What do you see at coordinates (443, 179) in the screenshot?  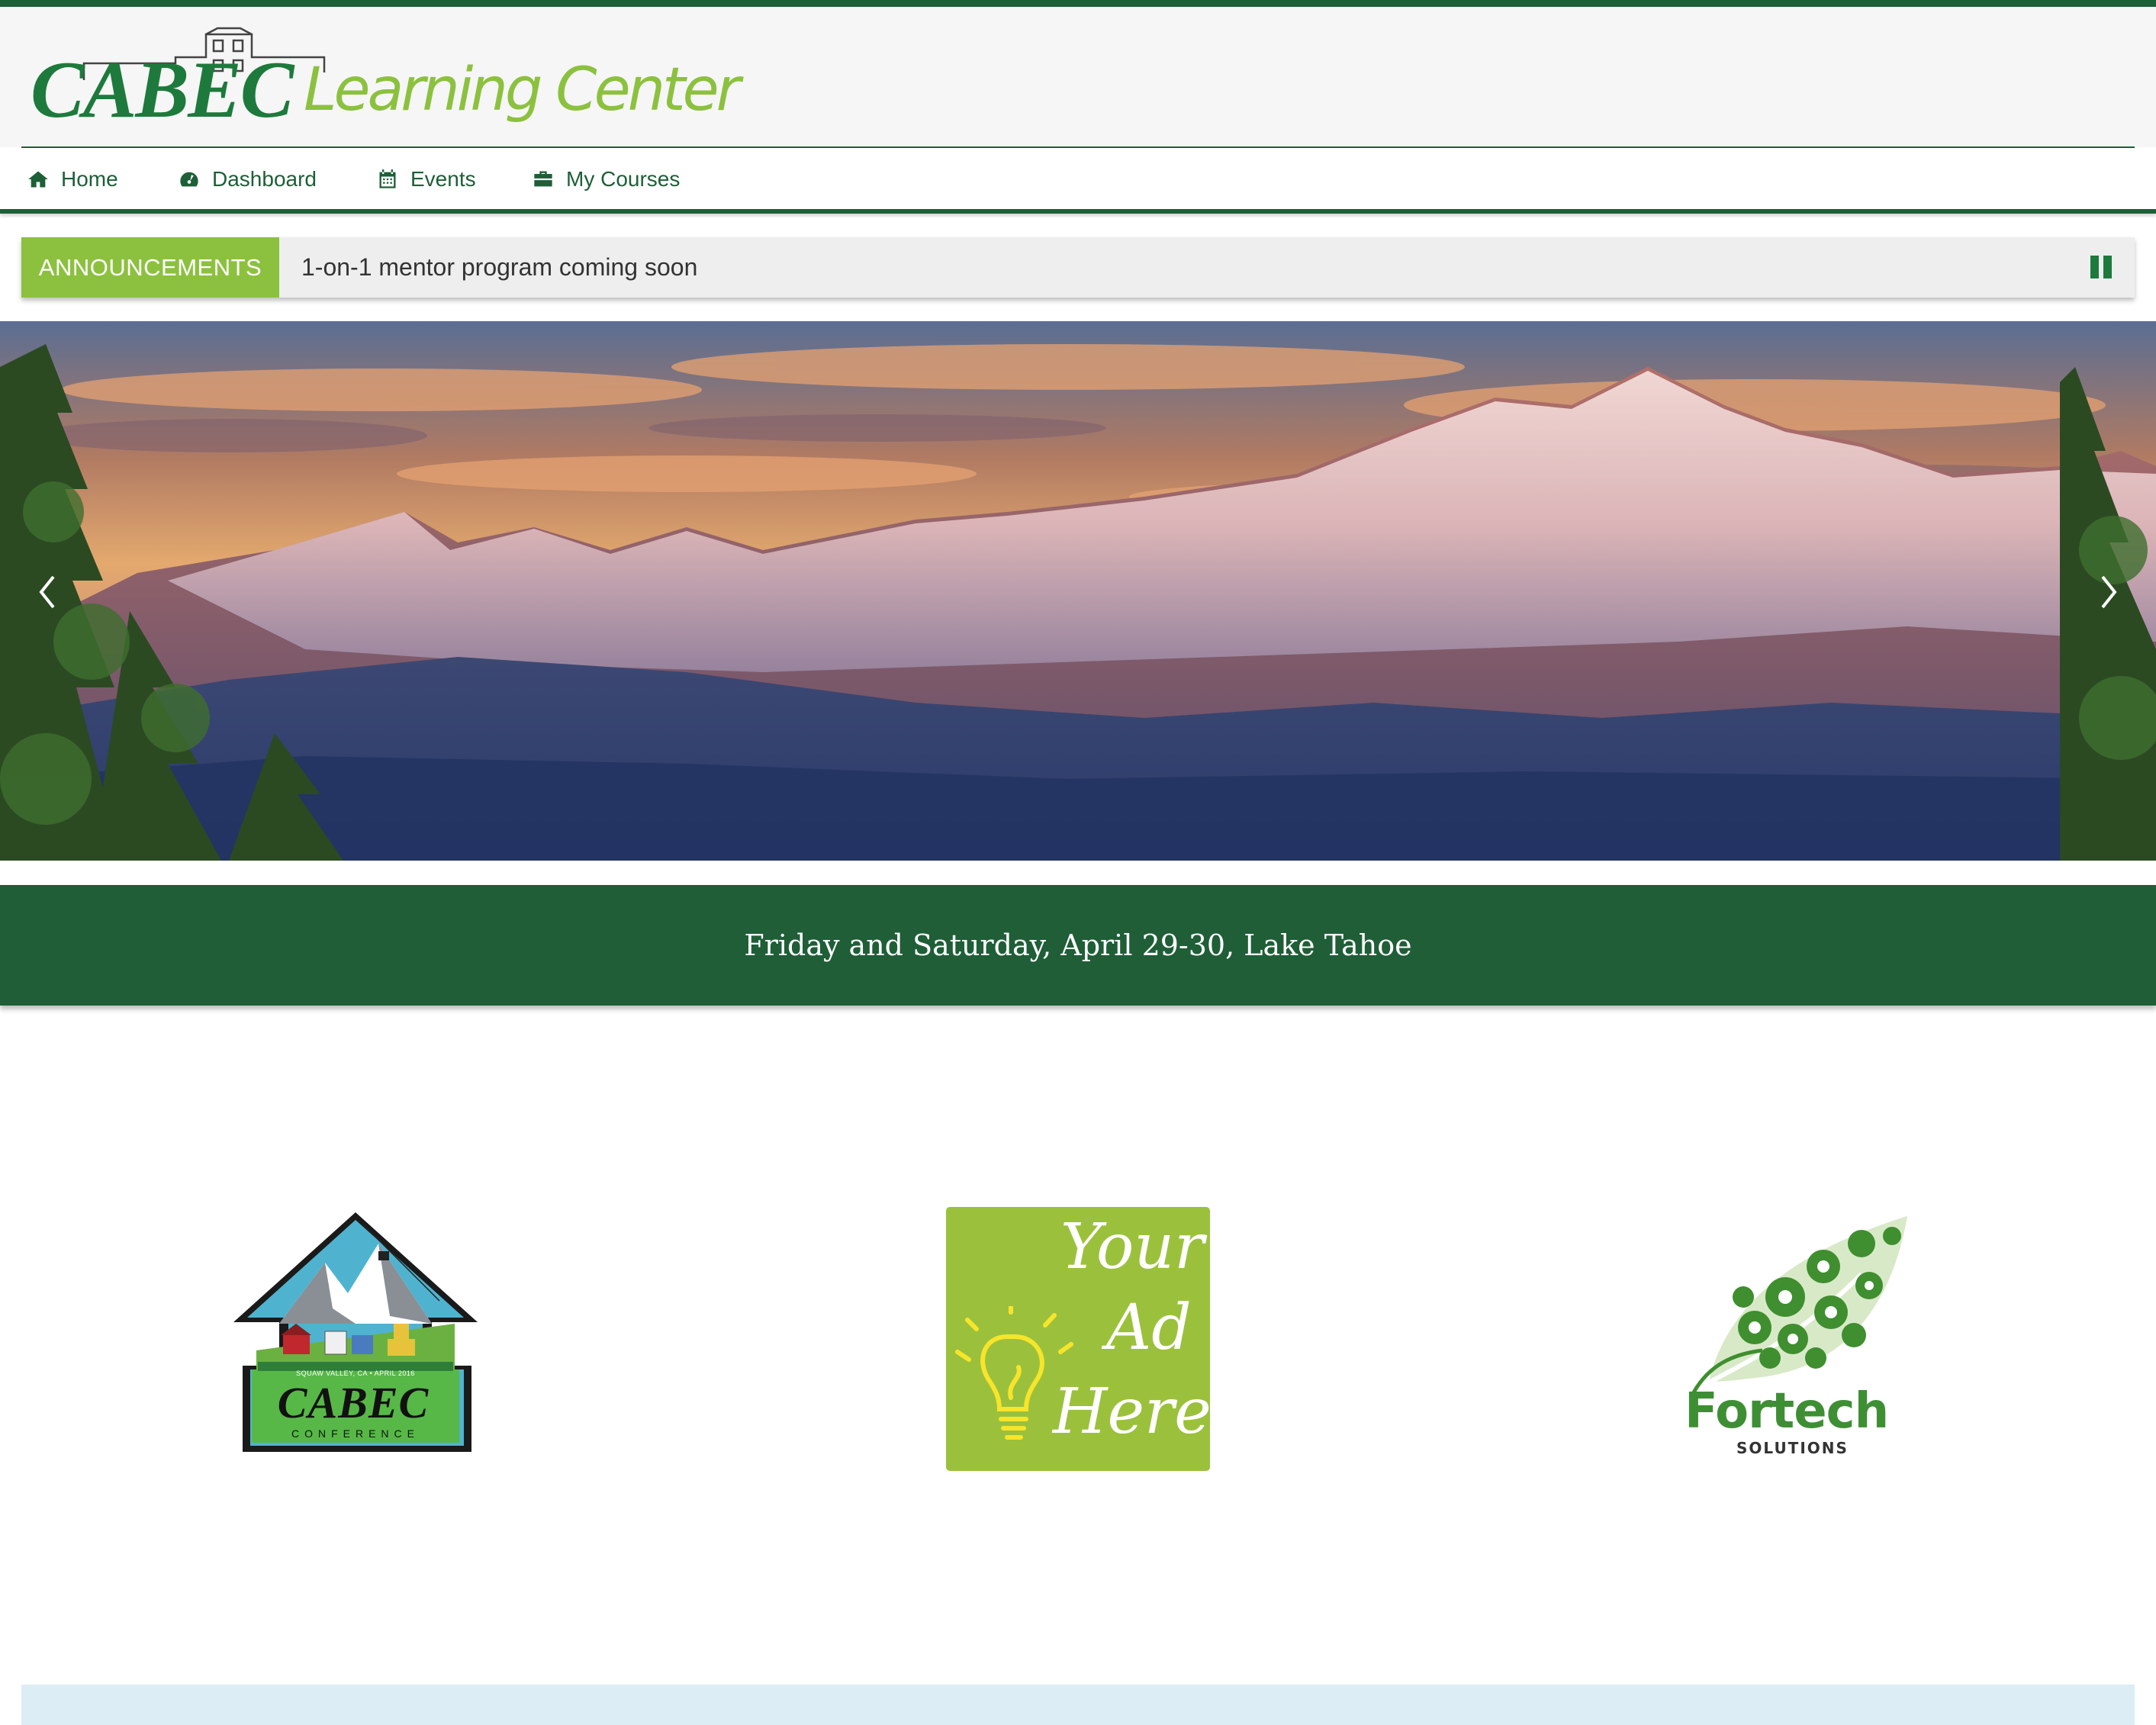 I see `nav-item-label: Events` at bounding box center [443, 179].